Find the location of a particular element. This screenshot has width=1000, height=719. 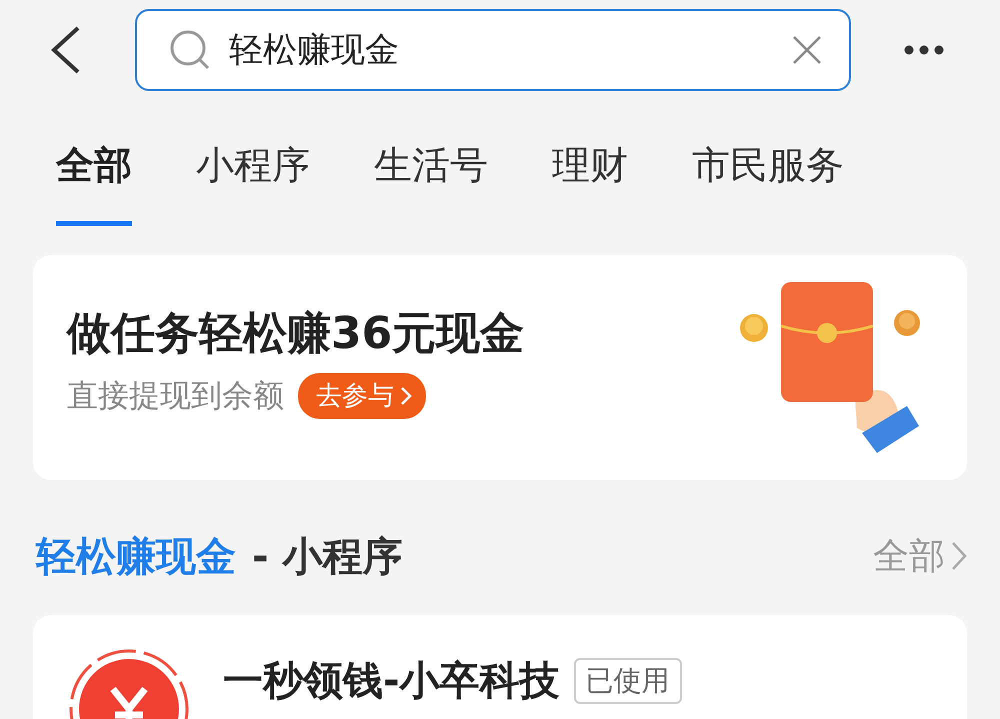

search-icon is located at coordinates (190, 50).